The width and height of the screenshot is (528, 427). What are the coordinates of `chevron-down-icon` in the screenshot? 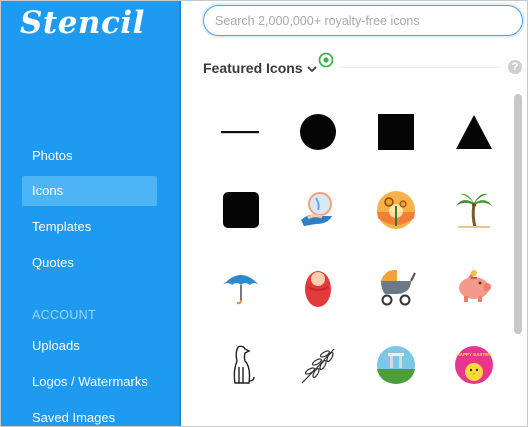 It's located at (312, 69).